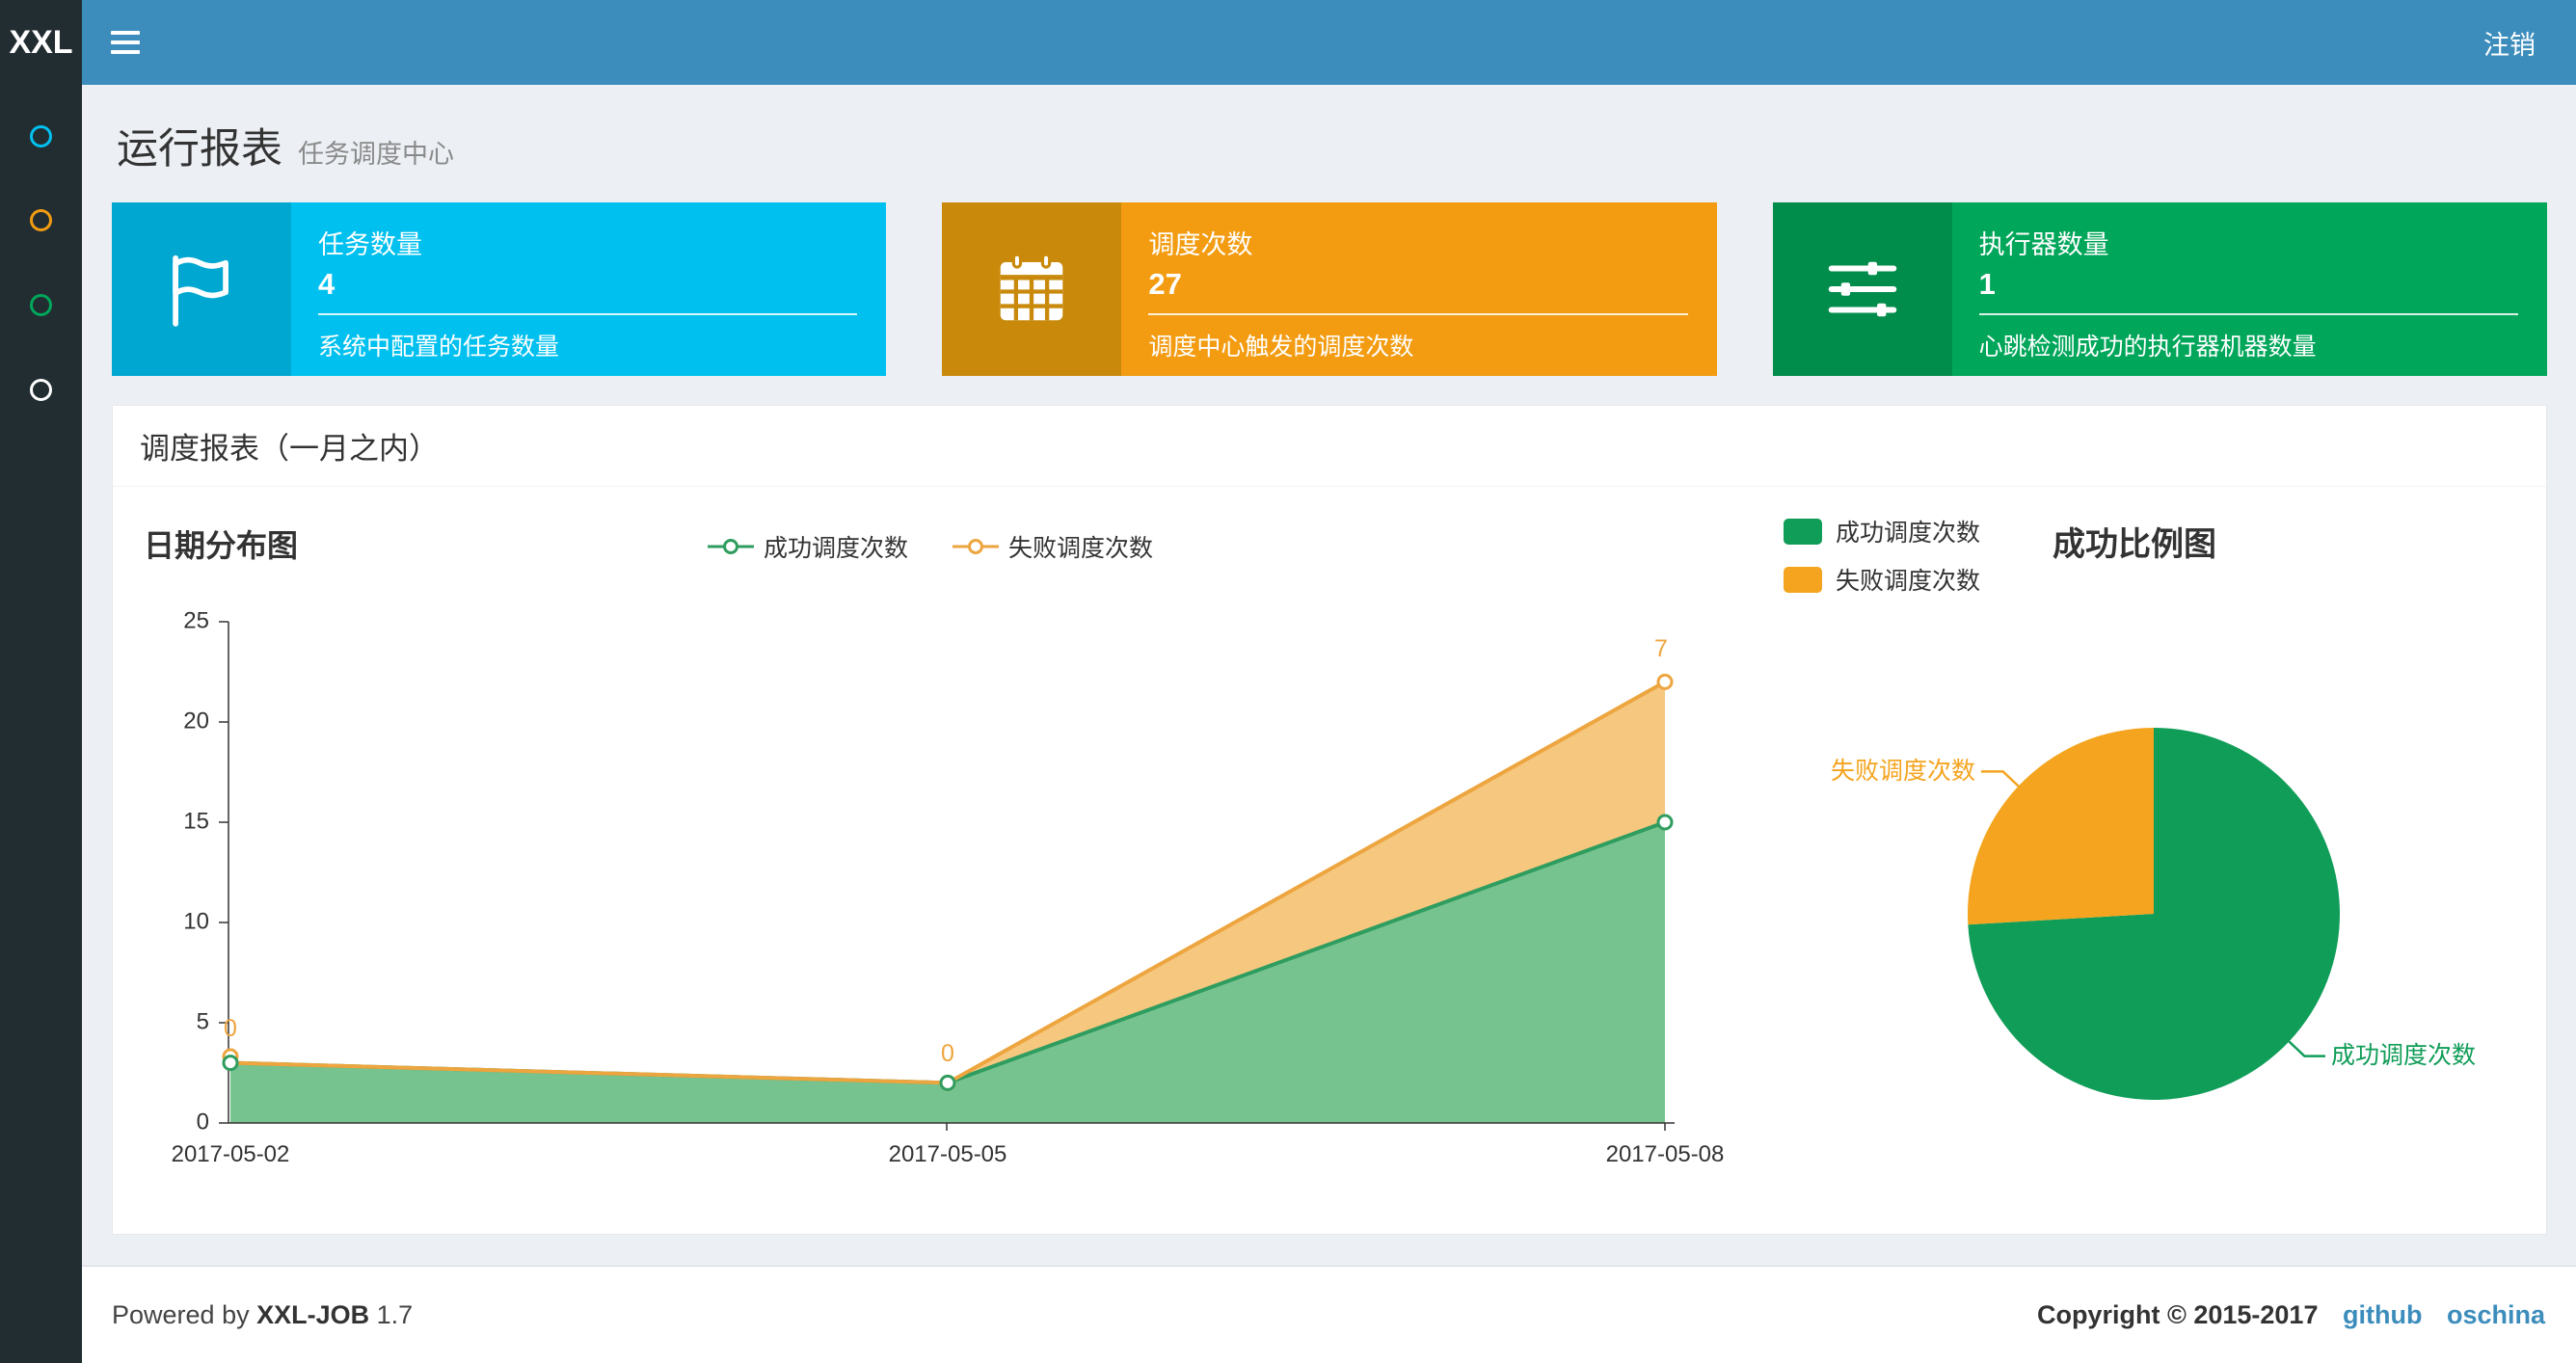  Describe the element at coordinates (41, 724) in the screenshot. I see `sidebar` at that location.